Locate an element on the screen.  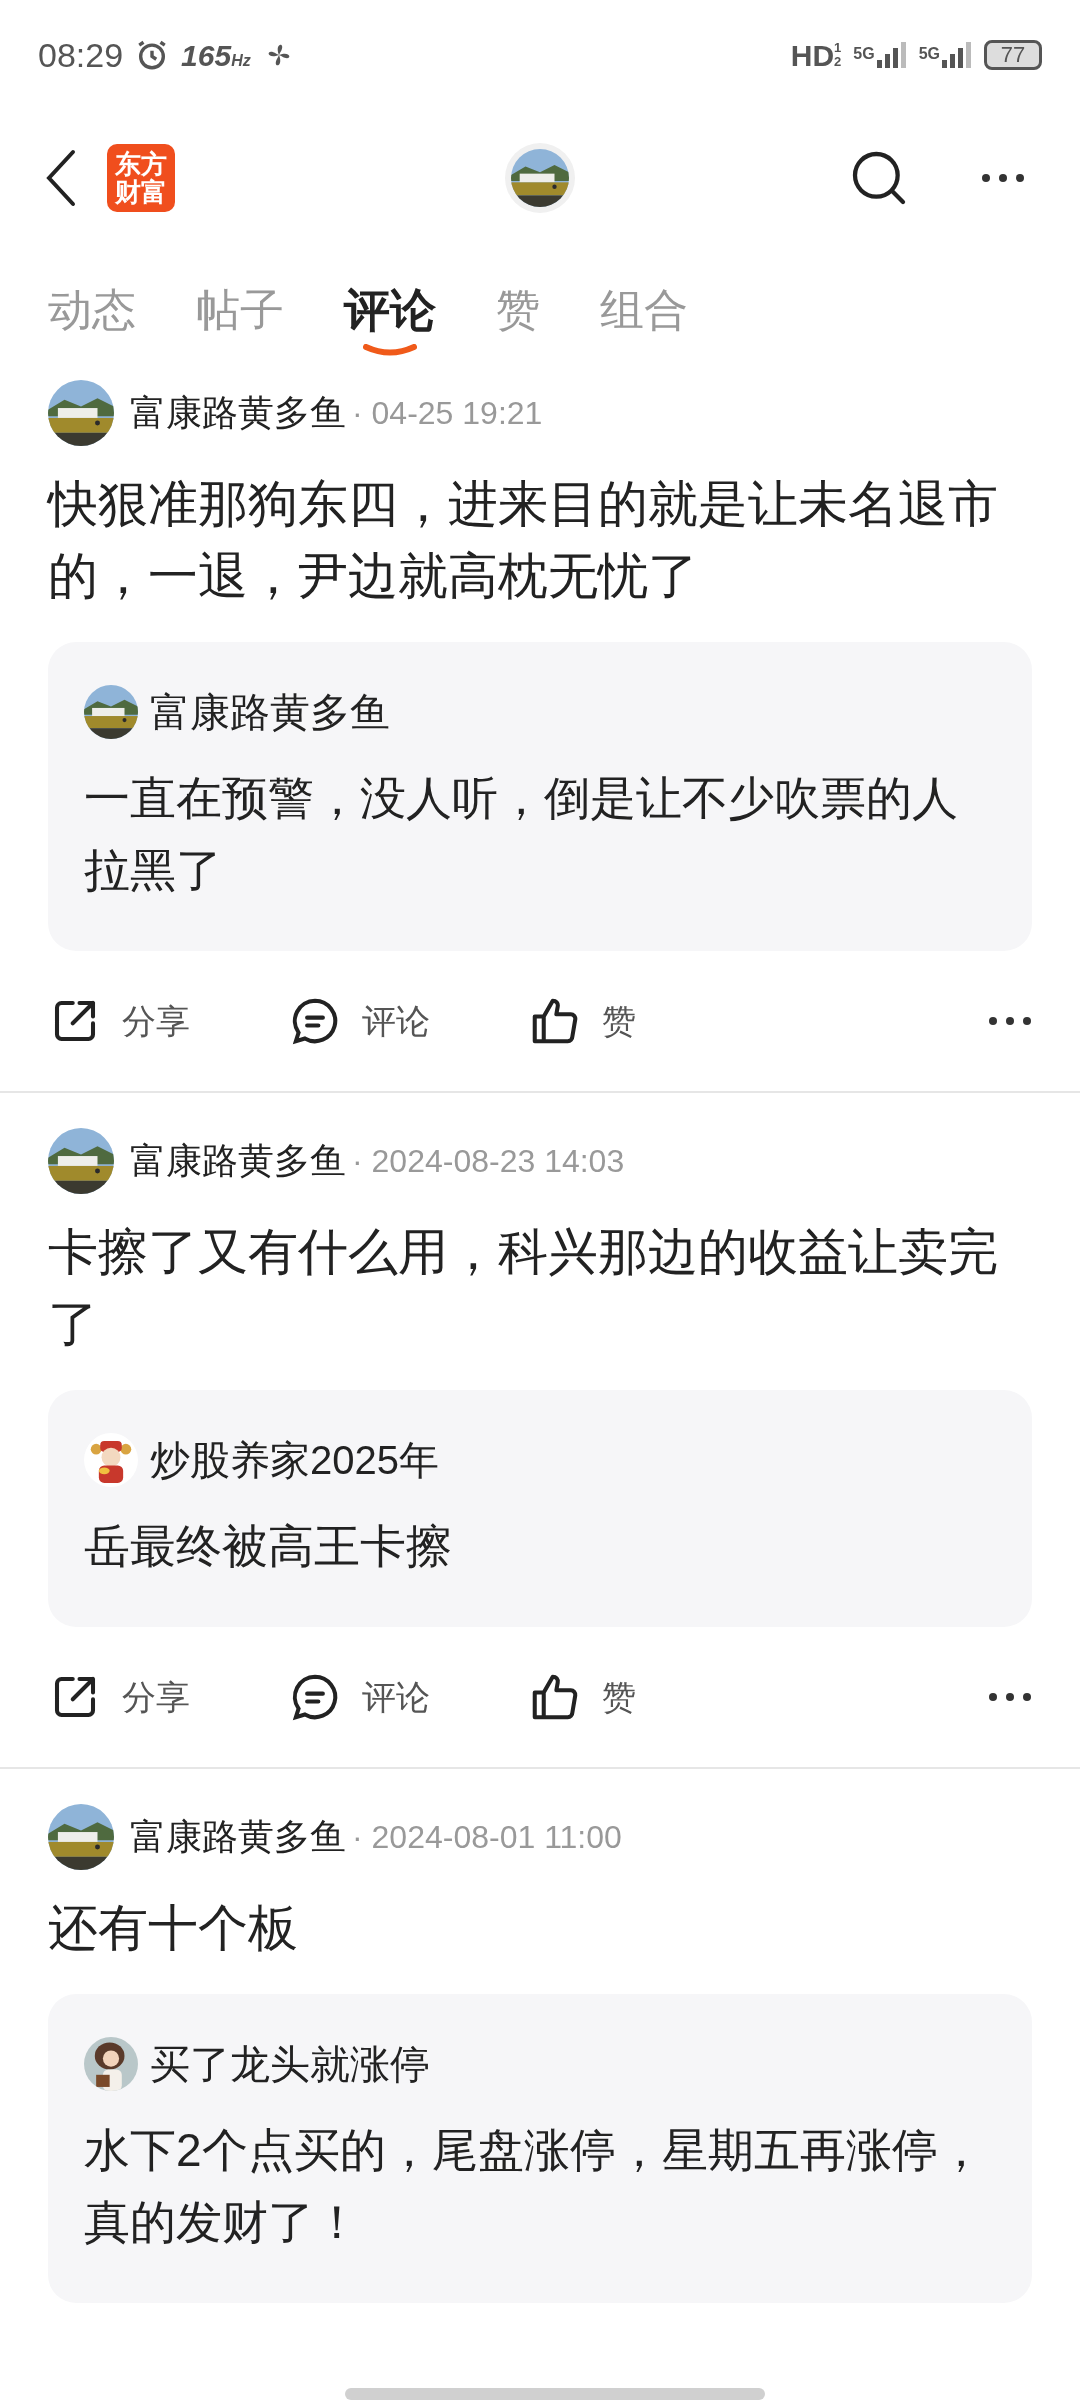
status-time: 08:29 is located at coordinates (81, 55).